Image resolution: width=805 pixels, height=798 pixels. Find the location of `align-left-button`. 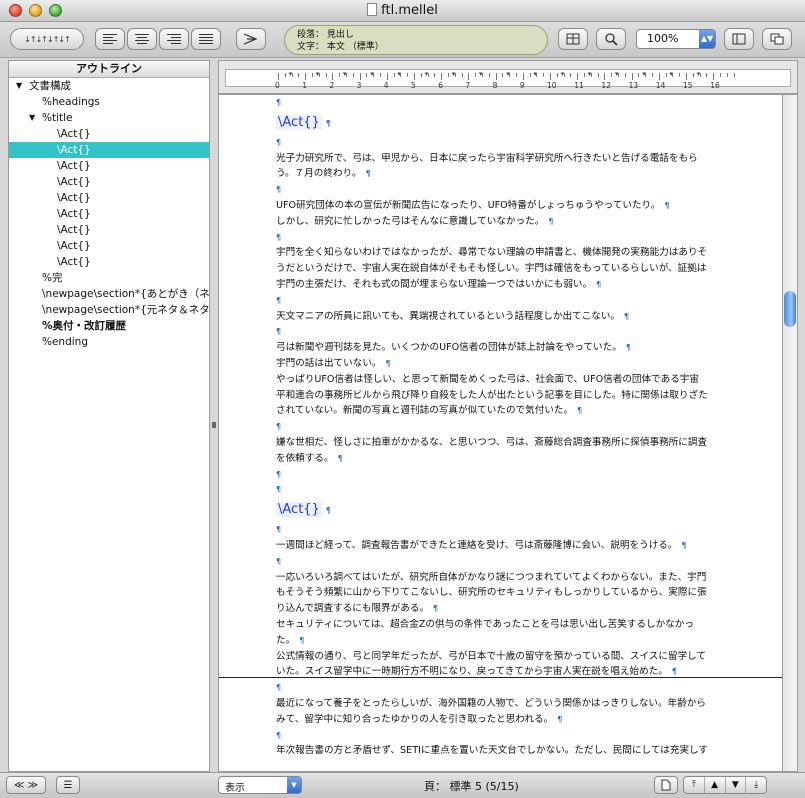

align-left-button is located at coordinates (110, 39).